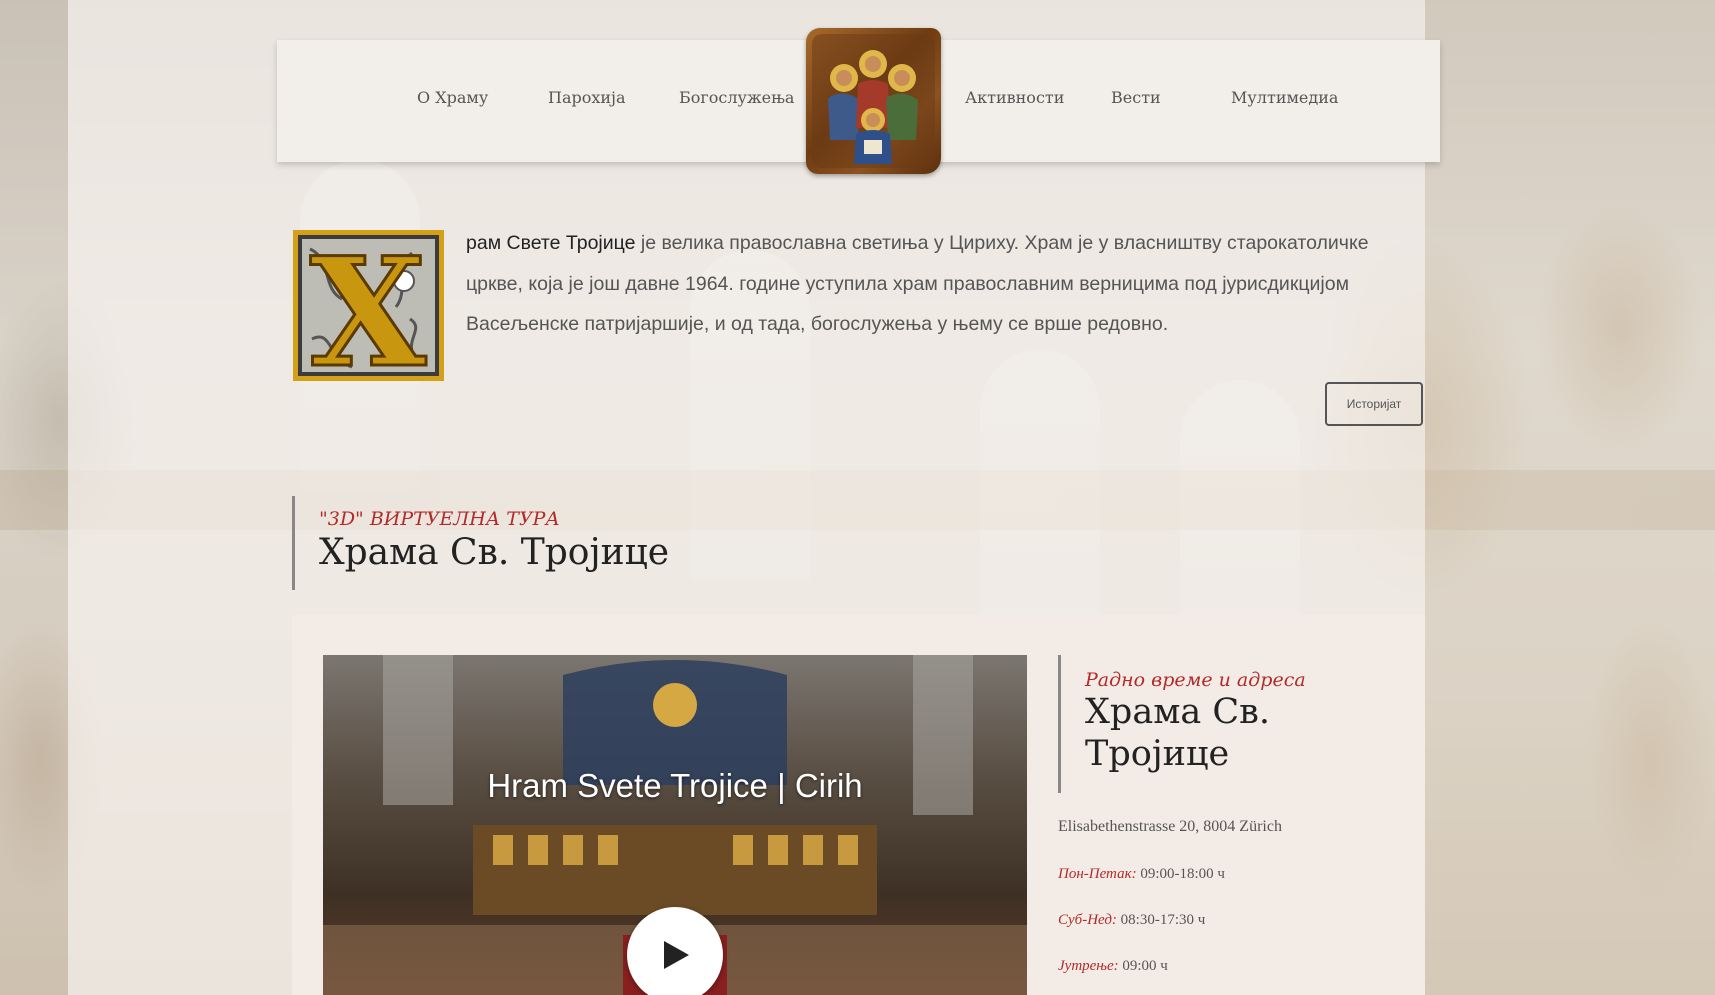 The width and height of the screenshot is (1715, 995). Describe the element at coordinates (1195, 680) in the screenshot. I see `info-kicker: Радно време и адреса` at that location.